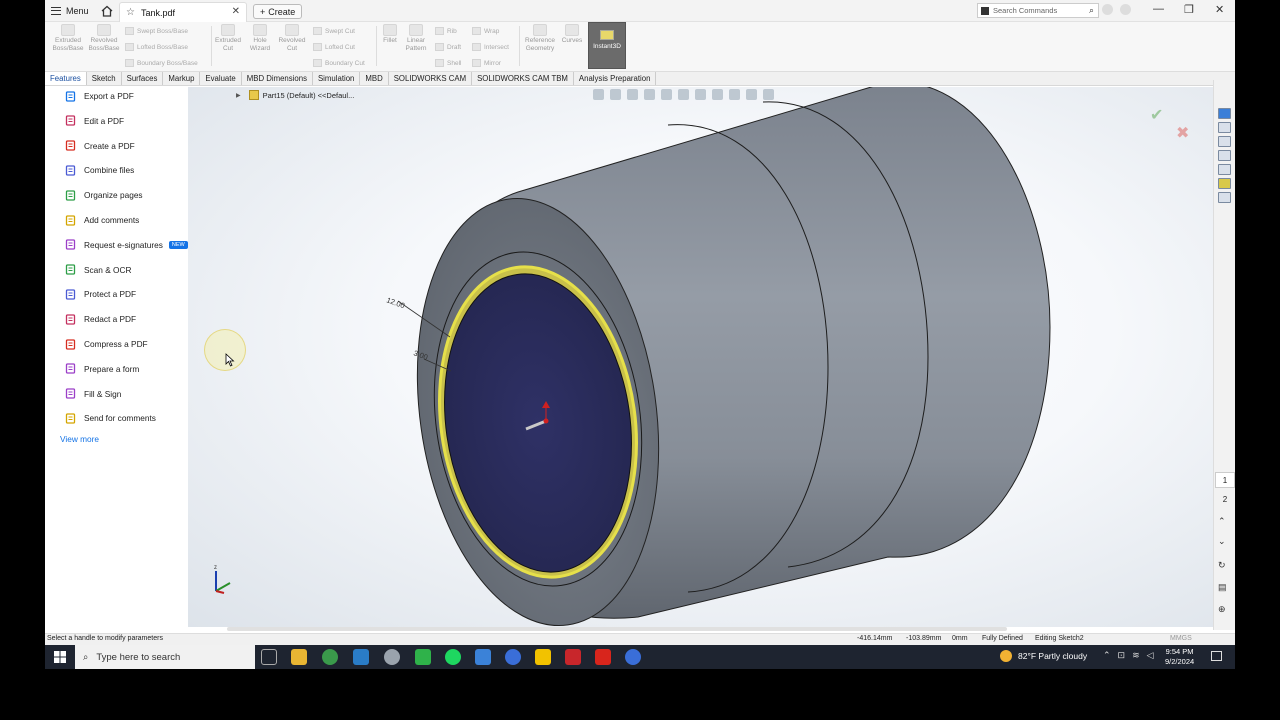  What do you see at coordinates (337, 78) in the screenshot?
I see `tab-simulation: Simulation` at bounding box center [337, 78].